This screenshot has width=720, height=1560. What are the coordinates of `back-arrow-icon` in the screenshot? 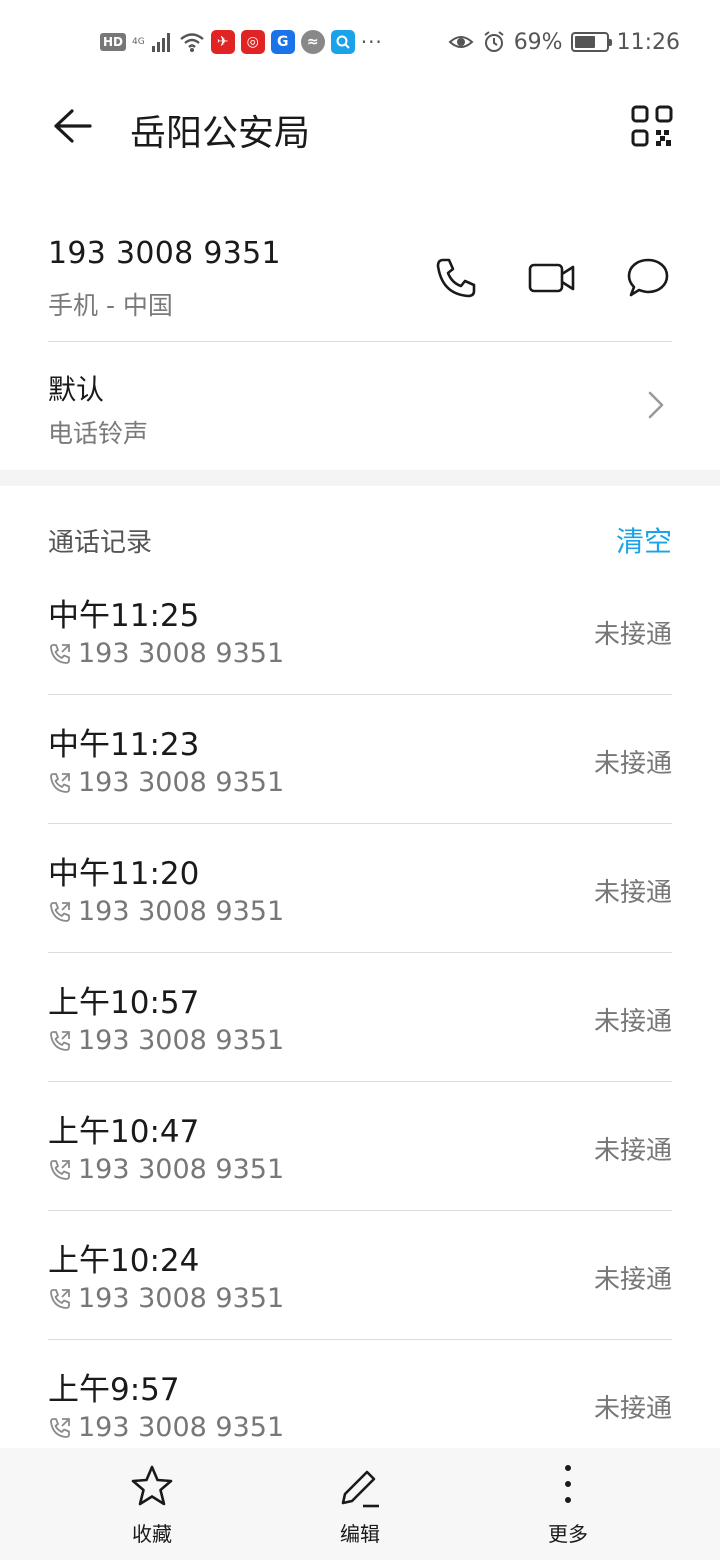 It's located at (73, 126).